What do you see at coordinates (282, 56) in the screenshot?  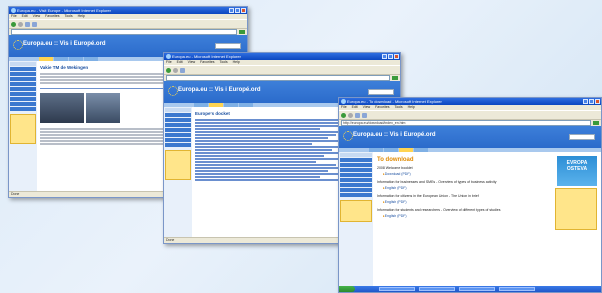 I see `title-bar: Europa.eu - Microsoft Internet Explorer` at bounding box center [282, 56].